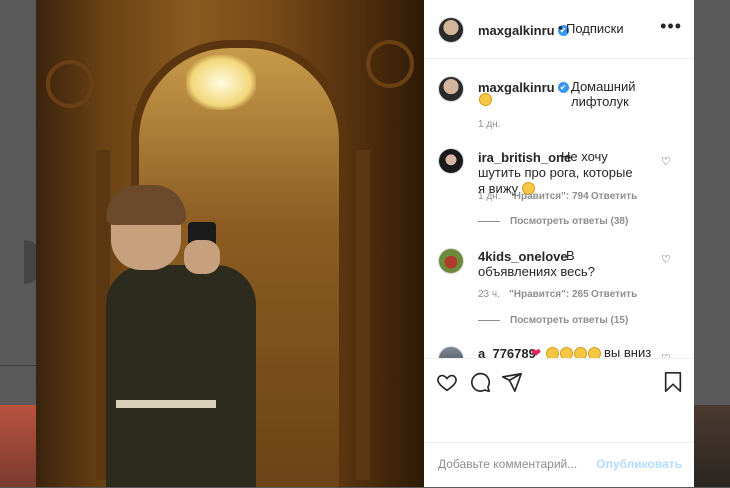  What do you see at coordinates (507, 352) in the screenshot?
I see `comment-author: a_776789` at bounding box center [507, 352].